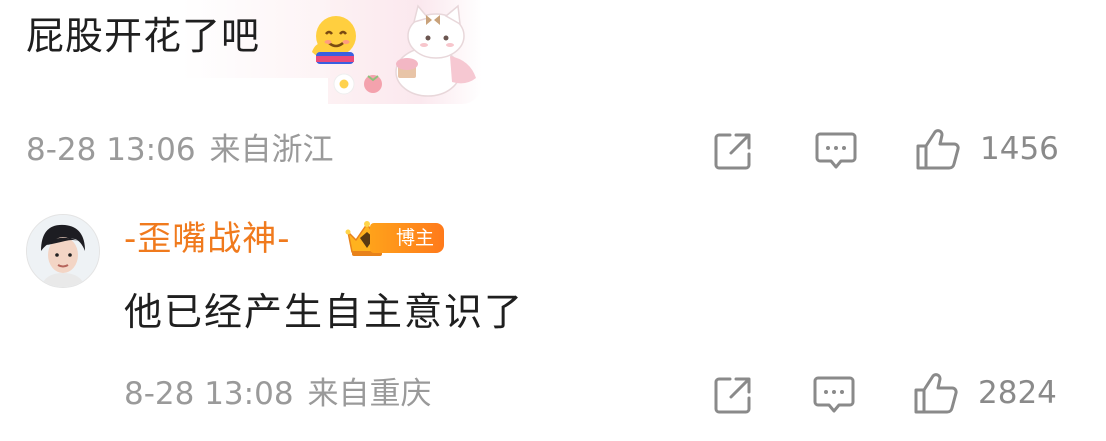  I want to click on like-count: 1456, so click(1019, 149).